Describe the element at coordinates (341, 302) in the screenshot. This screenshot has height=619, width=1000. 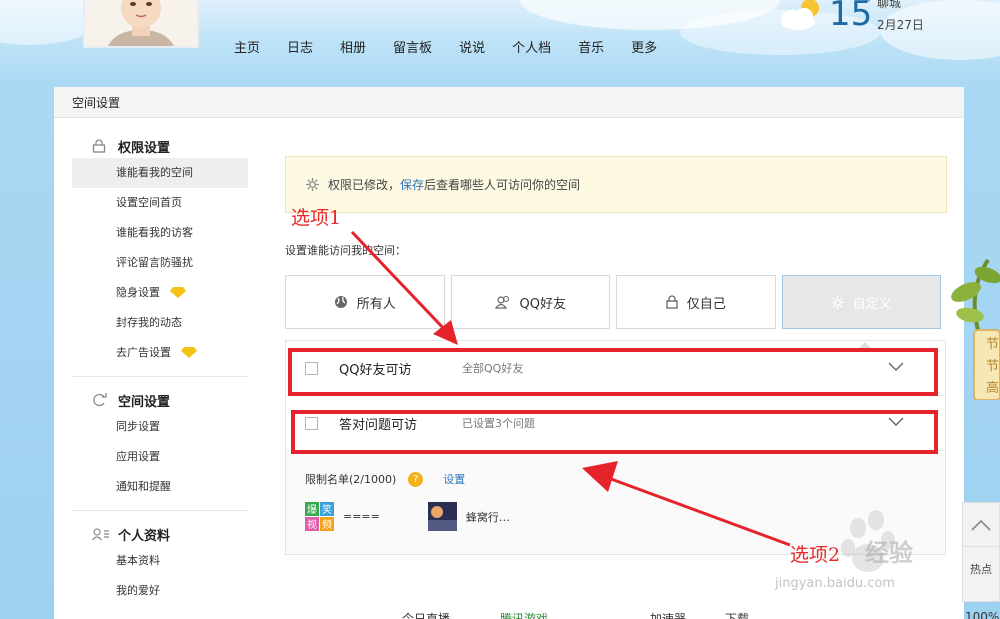
I see `globe-icon` at that location.